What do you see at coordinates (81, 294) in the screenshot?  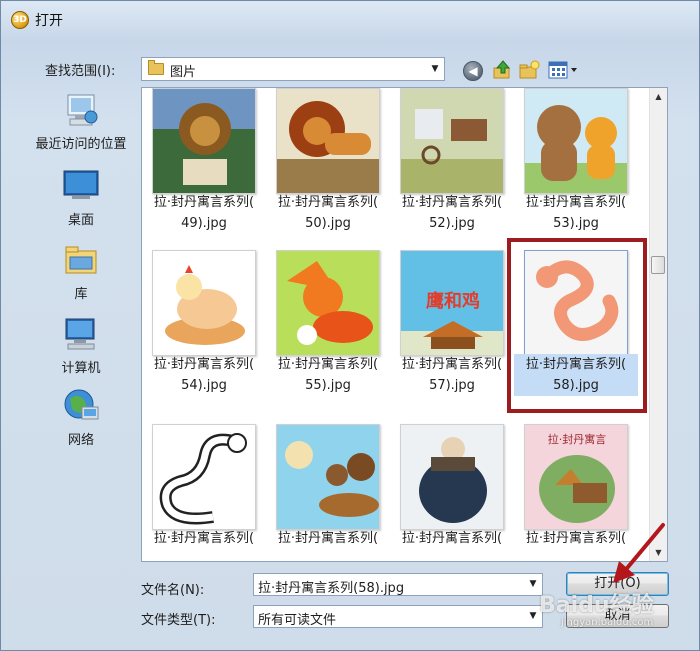 I see `place-library-label: 库` at bounding box center [81, 294].